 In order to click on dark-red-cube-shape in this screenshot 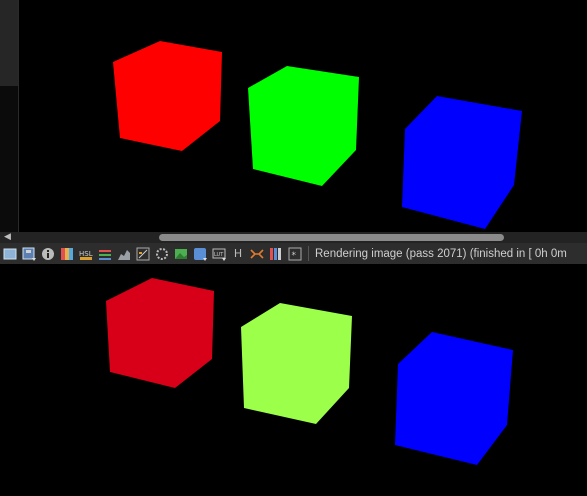, I will do `click(160, 333)`.